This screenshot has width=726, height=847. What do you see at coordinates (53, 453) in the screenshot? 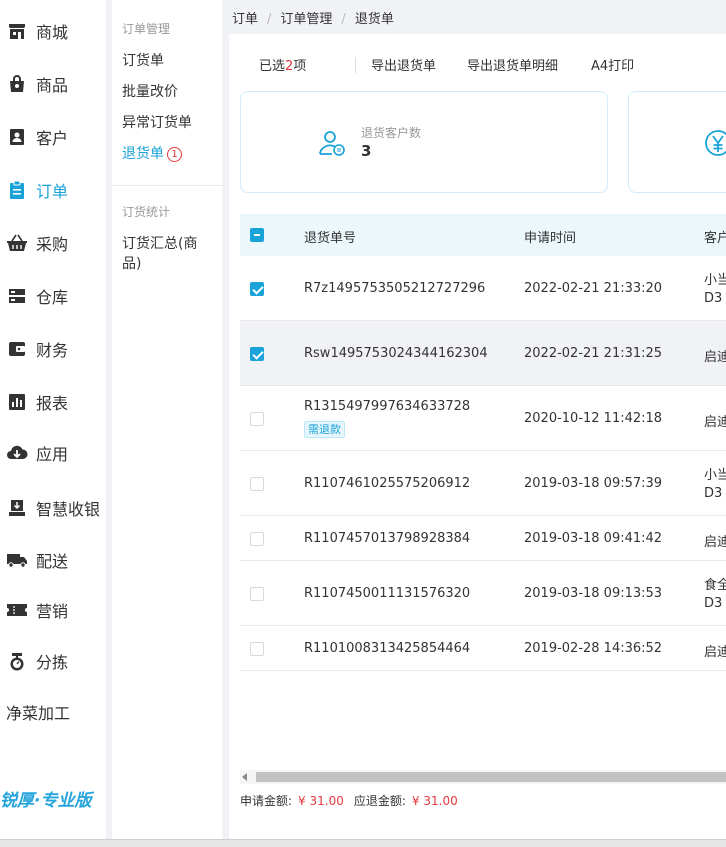
I see `nav-item-apps: 应用` at bounding box center [53, 453].